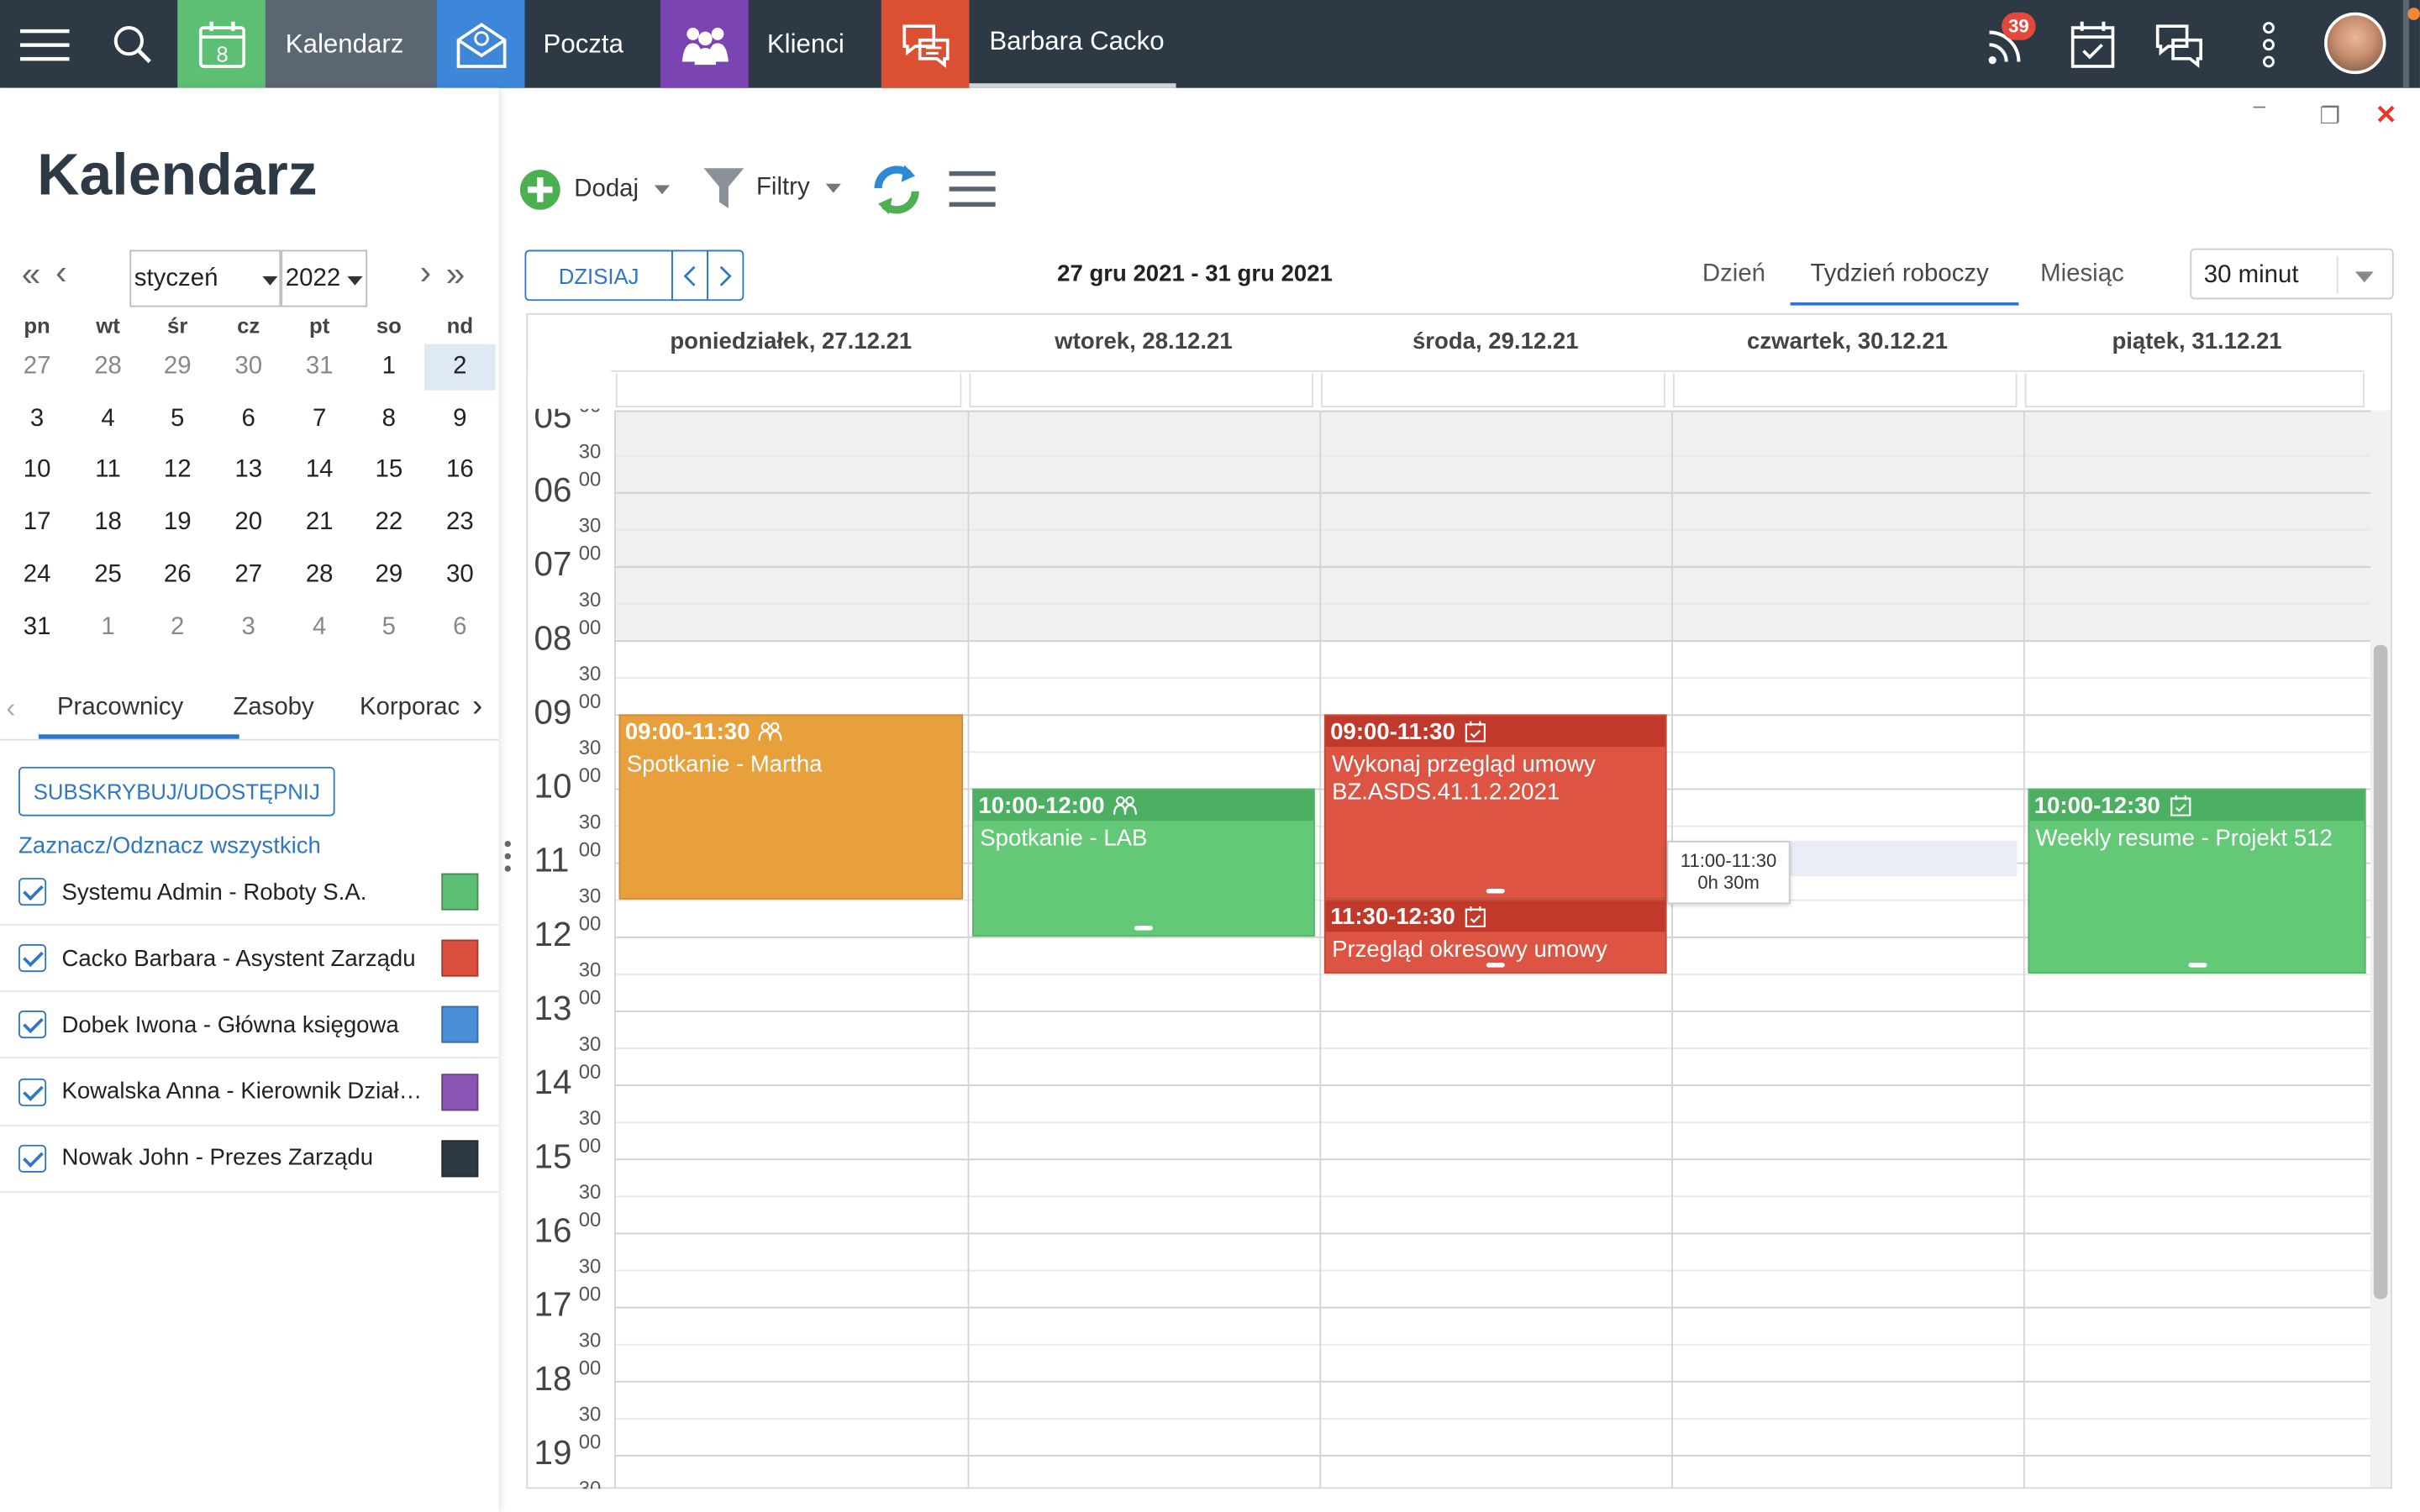 The width and height of the screenshot is (2420, 1512). What do you see at coordinates (1143, 862) in the screenshot?
I see `calendar-event: 10:00-12:00 Spotkanie - LAB` at bounding box center [1143, 862].